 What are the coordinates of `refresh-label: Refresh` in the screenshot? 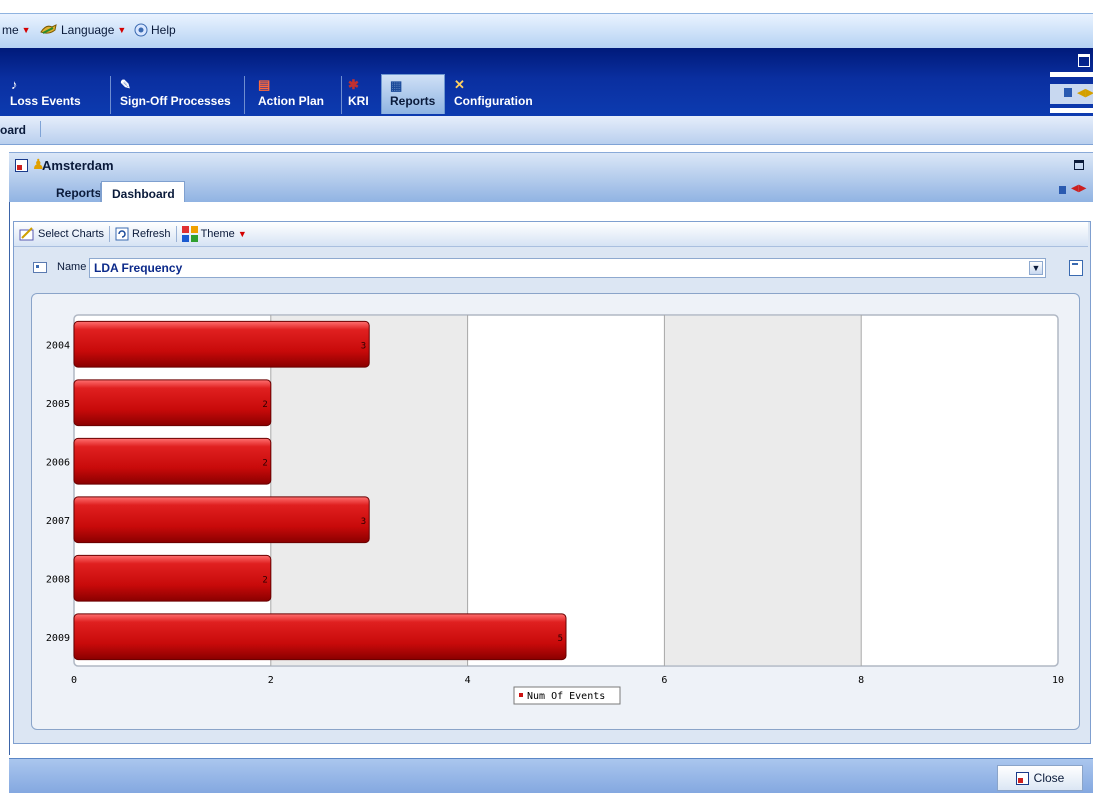 It's located at (151, 234).